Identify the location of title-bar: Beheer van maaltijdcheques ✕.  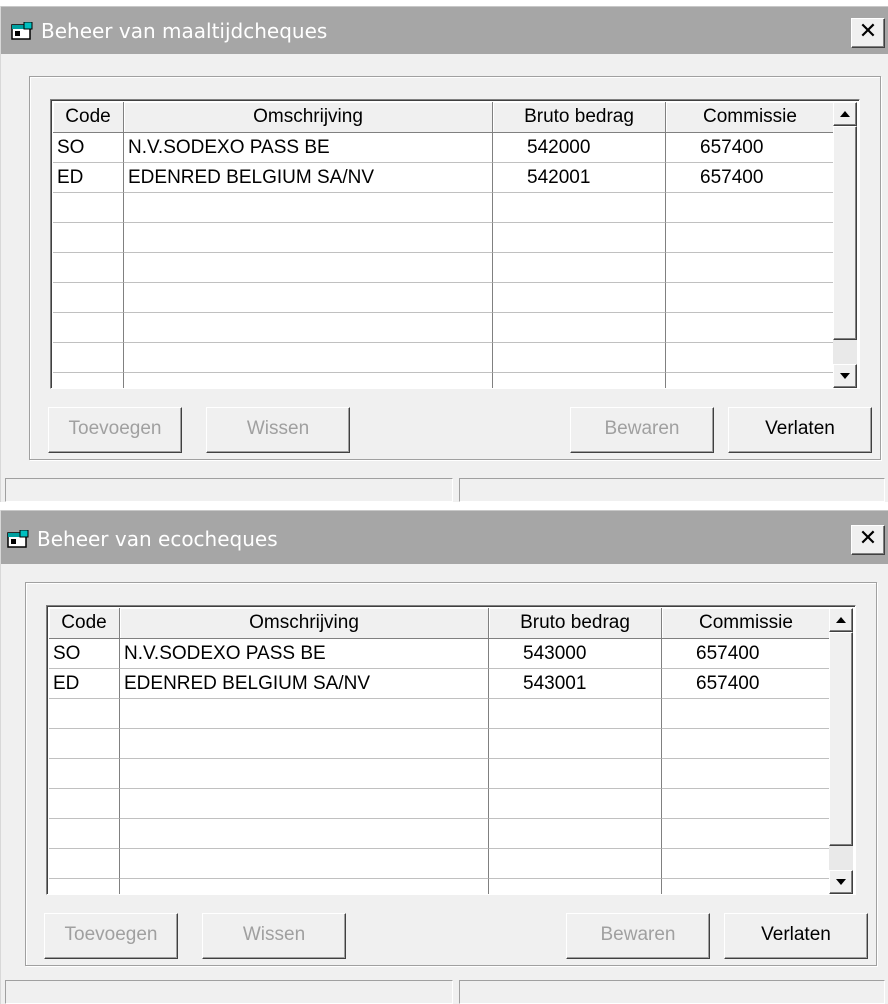
(444, 30).